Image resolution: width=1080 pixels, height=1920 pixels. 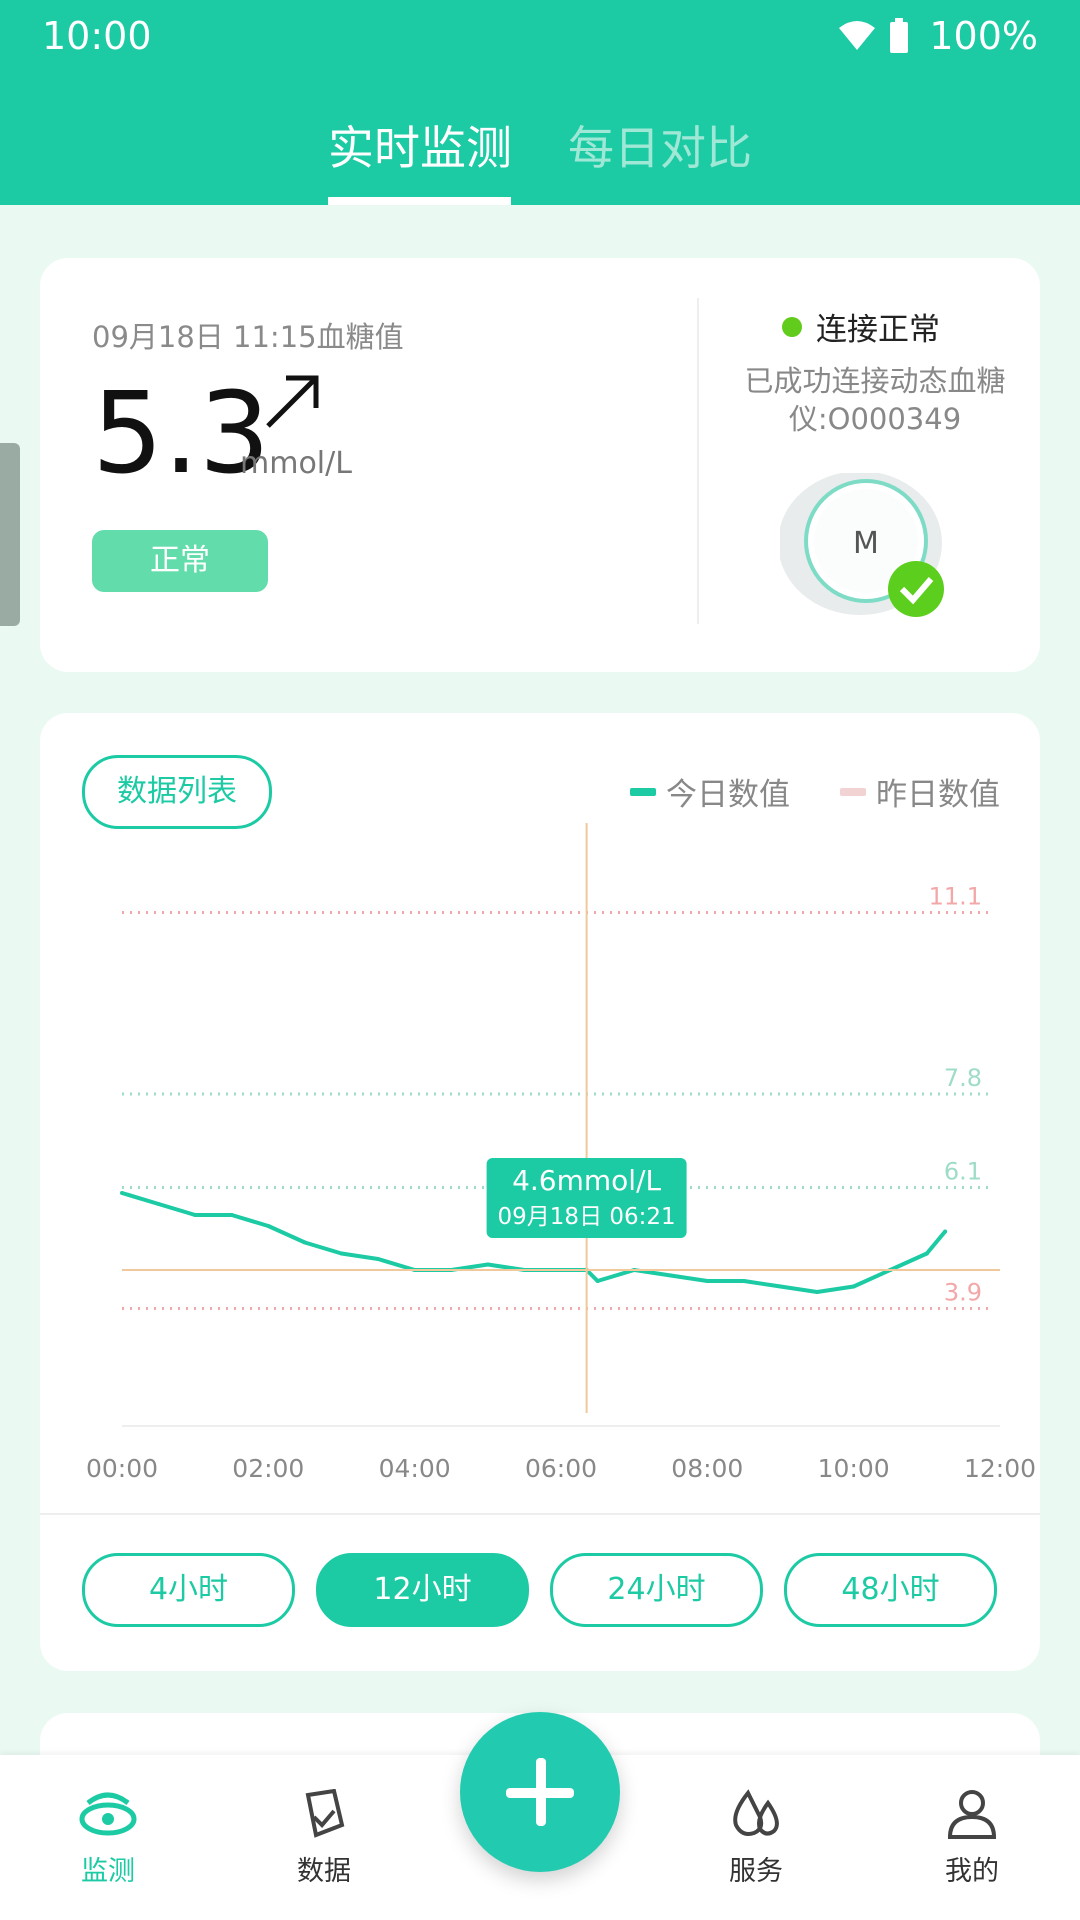 I want to click on status-badge: 正常, so click(x=180, y=561).